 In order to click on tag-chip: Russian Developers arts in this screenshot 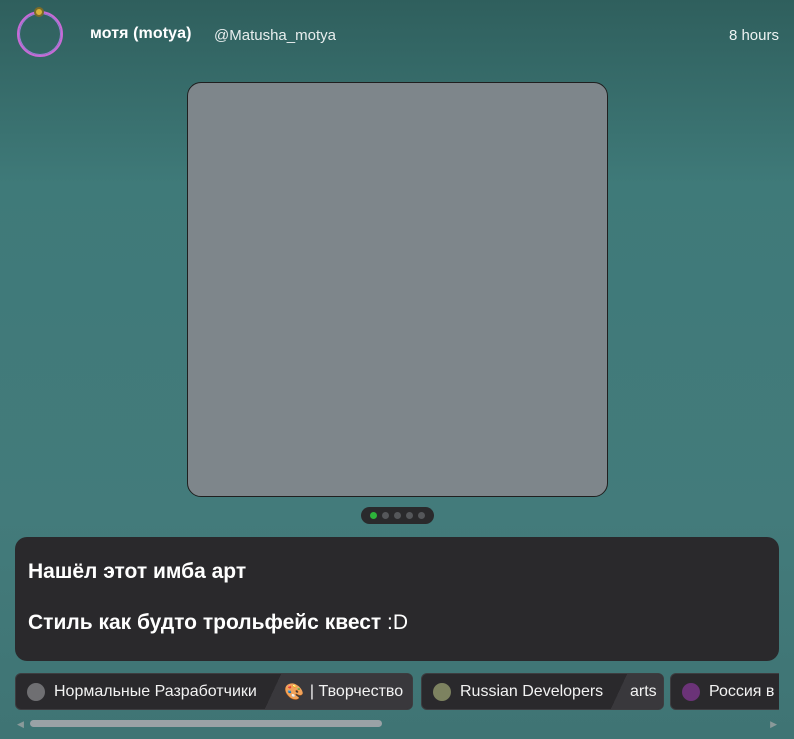, I will do `click(542, 691)`.